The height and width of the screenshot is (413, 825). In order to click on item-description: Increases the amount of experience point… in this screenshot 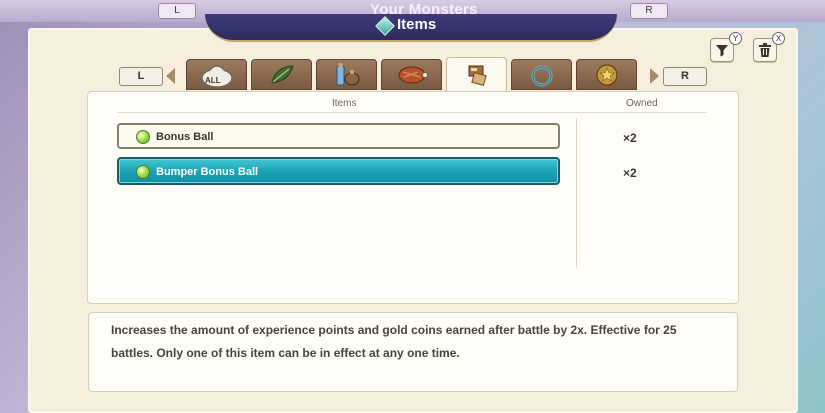, I will do `click(394, 341)`.